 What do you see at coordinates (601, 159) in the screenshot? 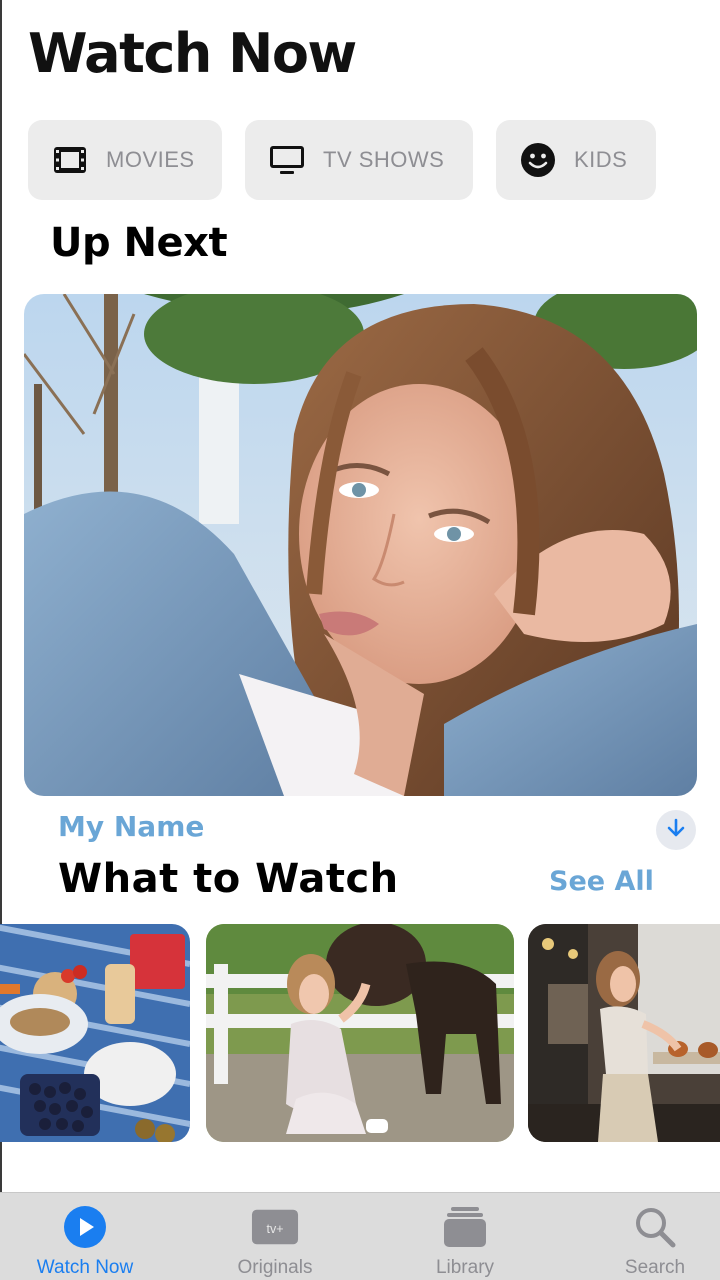
I see `kids-label: KIDS` at bounding box center [601, 159].